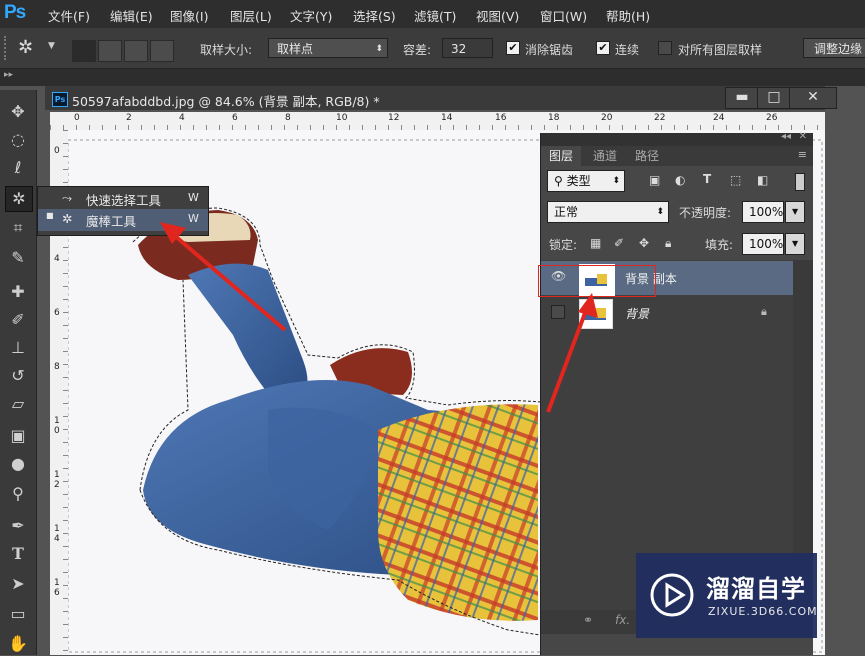 This screenshot has height=656, width=865. What do you see at coordinates (8, 48) in the screenshot?
I see `options-grip` at bounding box center [8, 48].